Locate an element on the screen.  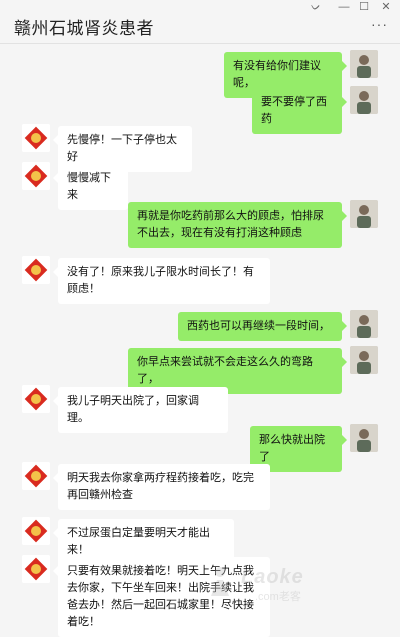
close-icon: ✕ is located at coordinates (386, 7).